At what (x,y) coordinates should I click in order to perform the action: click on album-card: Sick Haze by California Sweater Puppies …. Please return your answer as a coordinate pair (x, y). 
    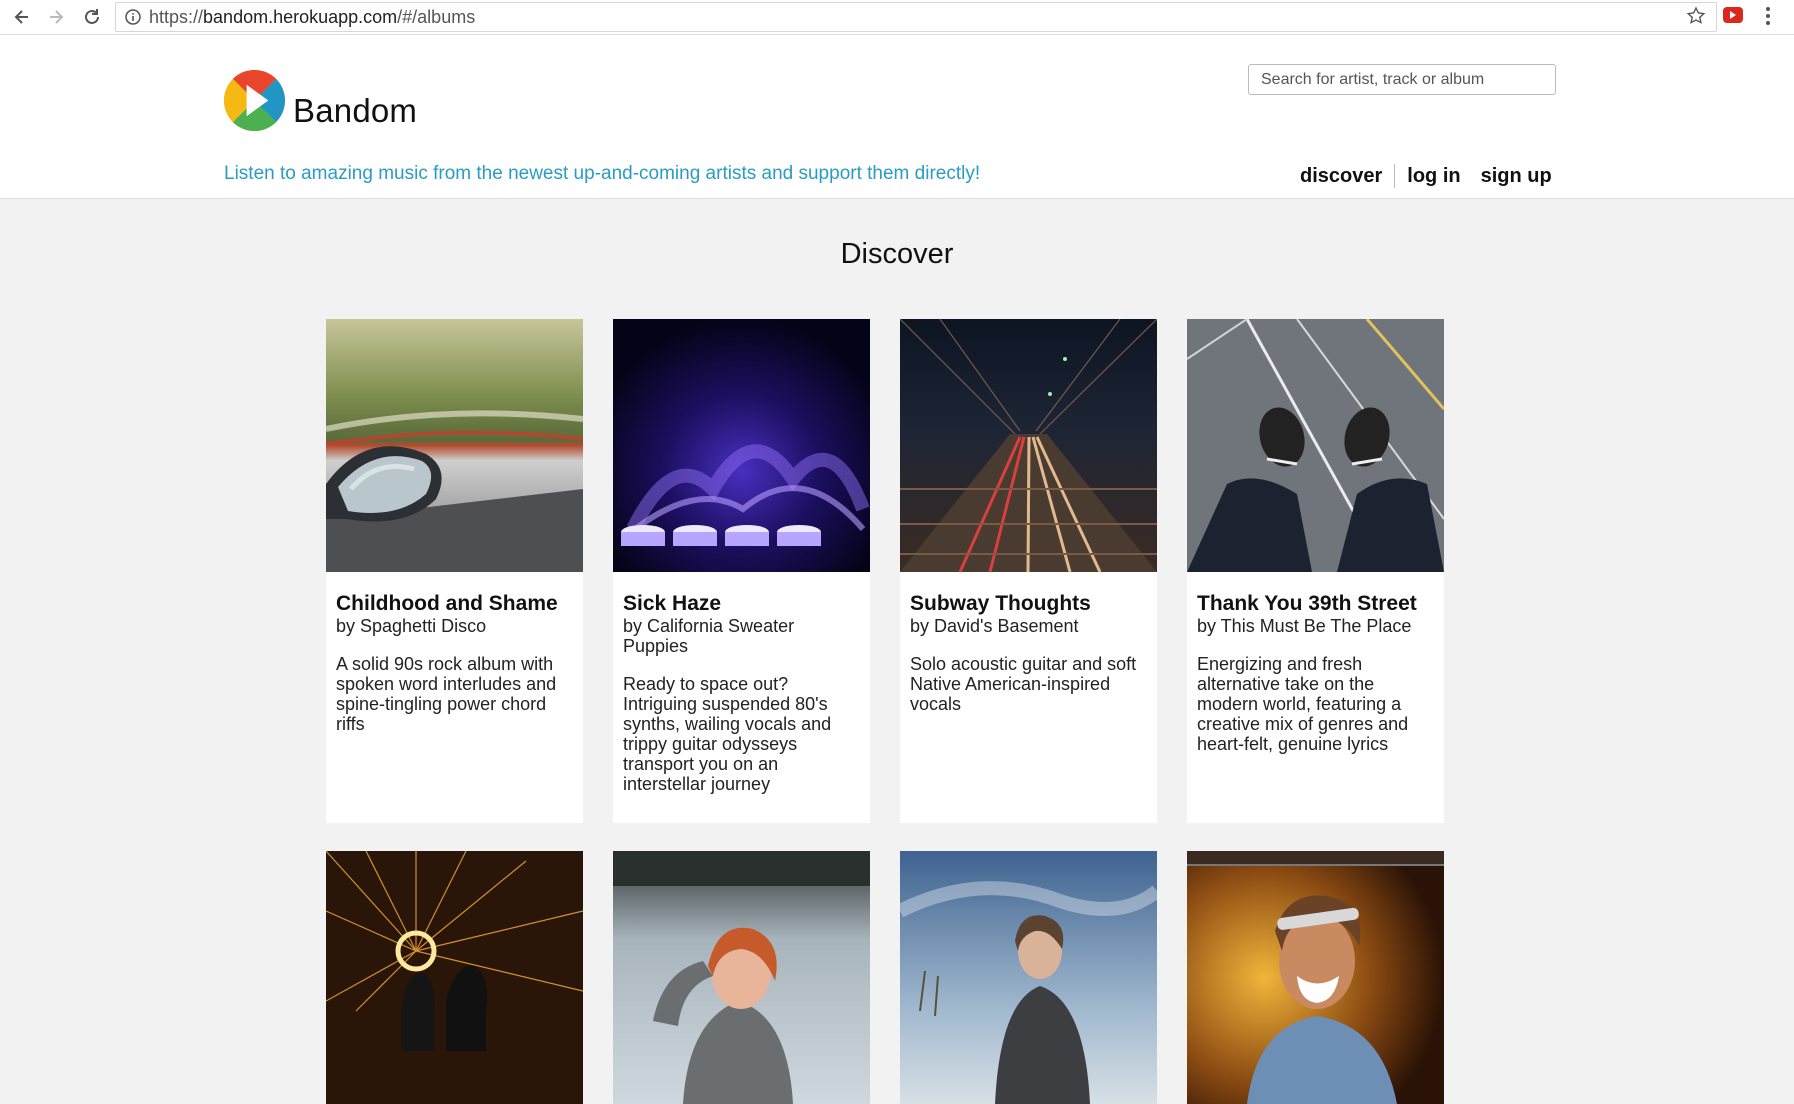
    Looking at the image, I should click on (741, 571).